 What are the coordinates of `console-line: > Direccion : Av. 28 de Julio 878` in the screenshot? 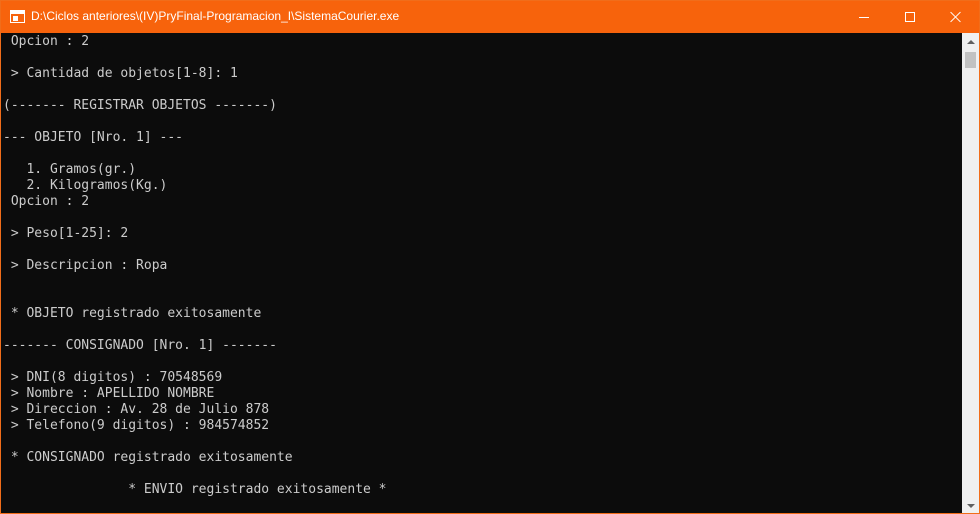 It's located at (136, 409).